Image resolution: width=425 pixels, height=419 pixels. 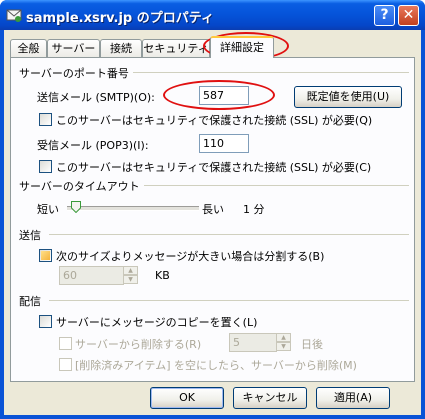 I want to click on remove-after-days-input: 5, so click(x=253, y=342).